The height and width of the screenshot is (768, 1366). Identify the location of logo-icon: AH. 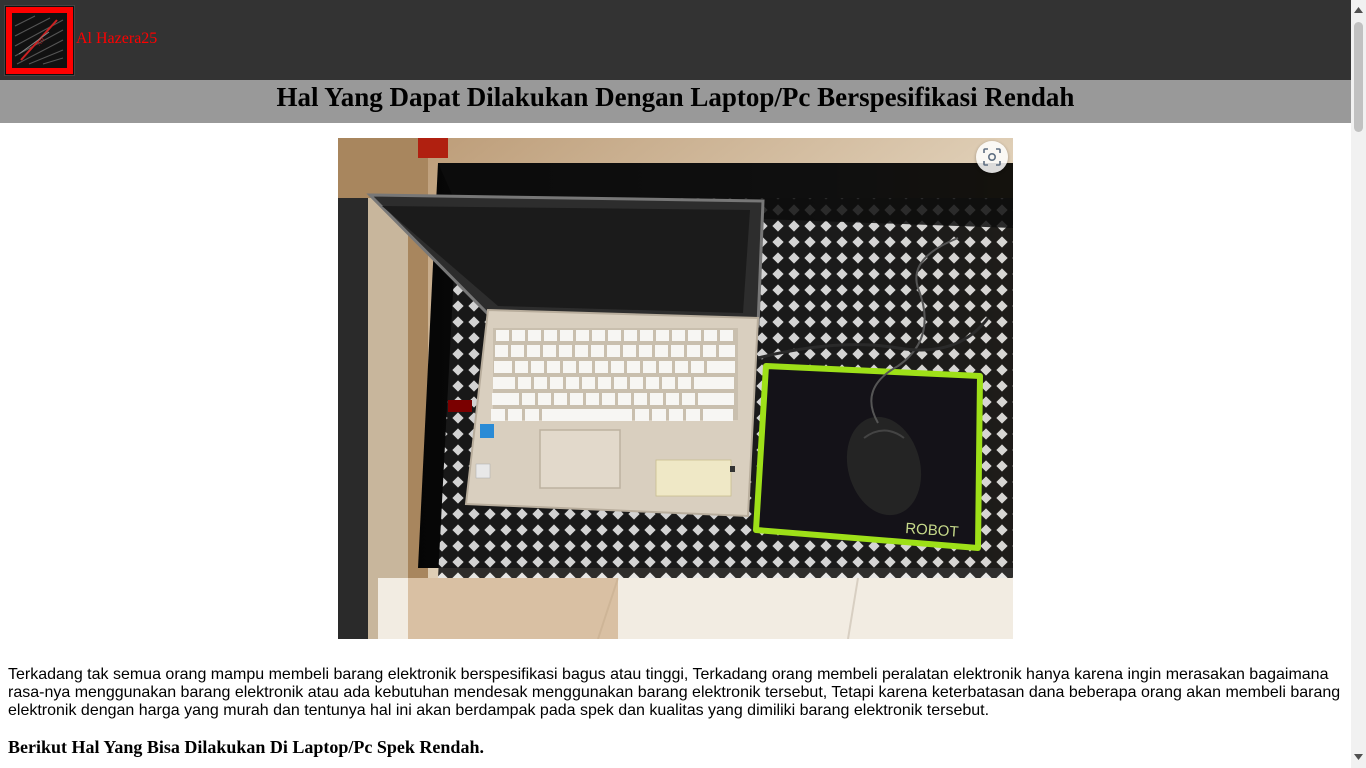
(39, 40).